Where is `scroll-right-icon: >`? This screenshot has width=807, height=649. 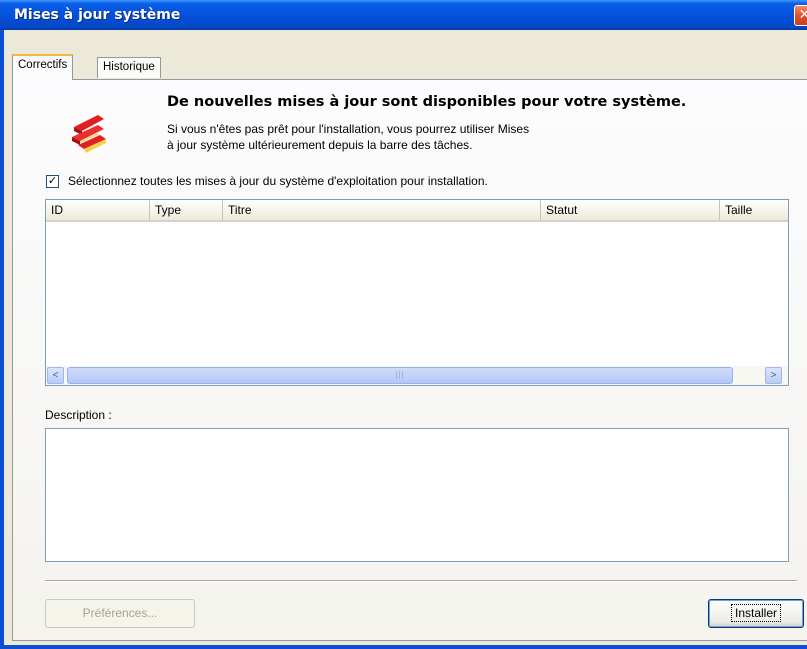 scroll-right-icon: > is located at coordinates (773, 375).